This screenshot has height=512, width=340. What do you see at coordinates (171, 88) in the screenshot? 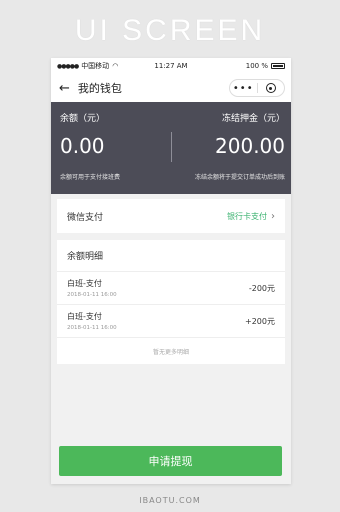
I see `nav-bar: ← 我的钱包 •••` at bounding box center [171, 88].